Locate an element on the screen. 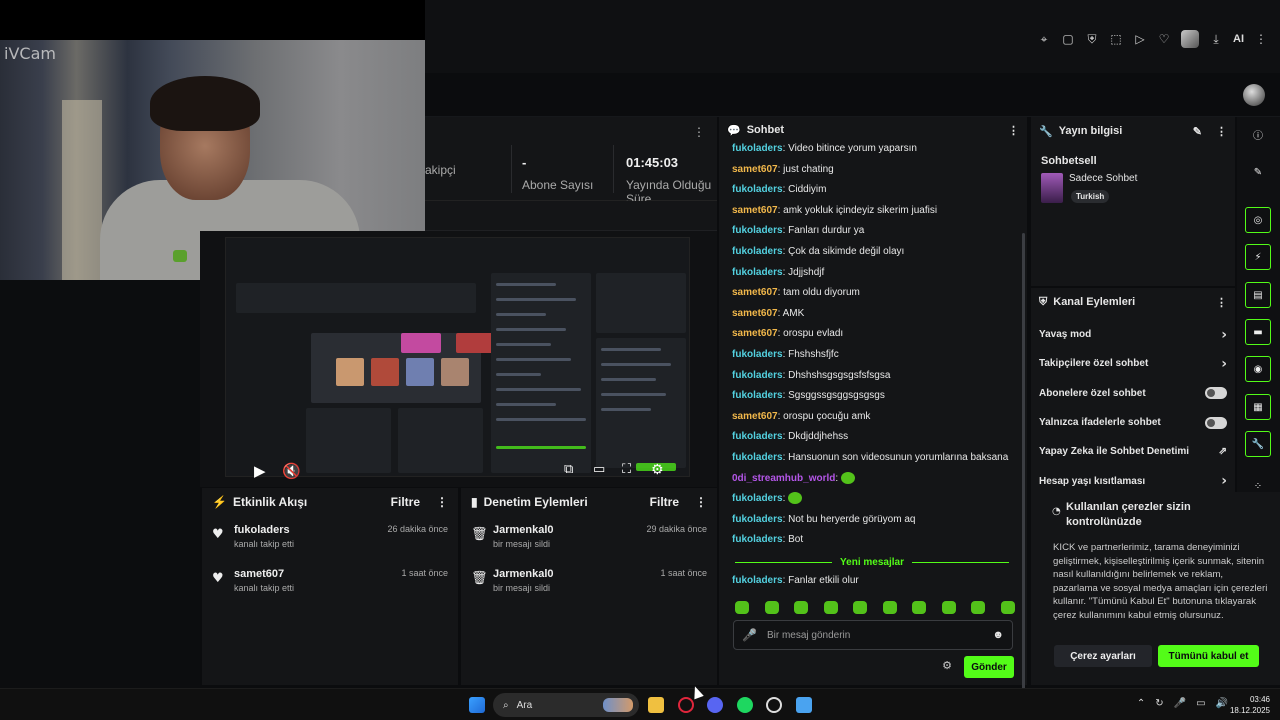 Image resolution: width=1280 pixels, height=720 pixels. chat-message: samet607: AMK is located at coordinates (768, 313).